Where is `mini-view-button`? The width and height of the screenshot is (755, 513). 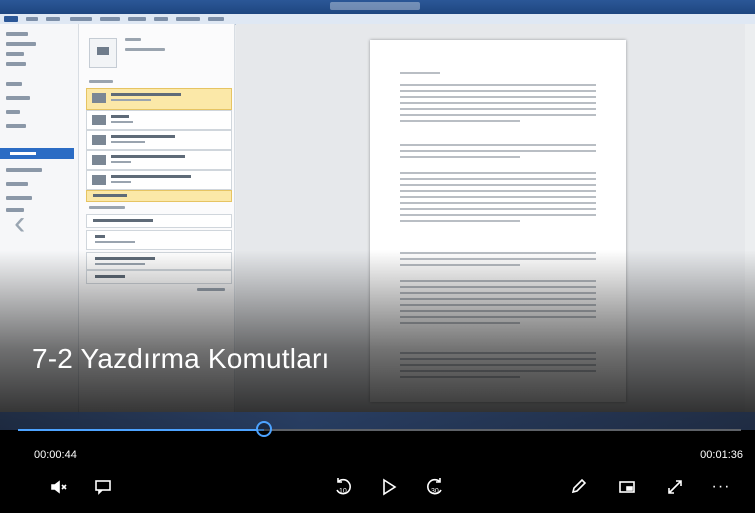 mini-view-button is located at coordinates (627, 487).